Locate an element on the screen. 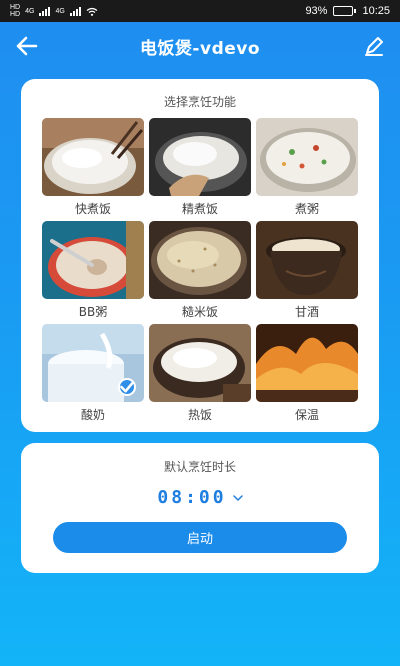 Image resolution: width=400 pixels, height=666 pixels. mode-tile-yogurt: 酸奶 is located at coordinates (93, 375).